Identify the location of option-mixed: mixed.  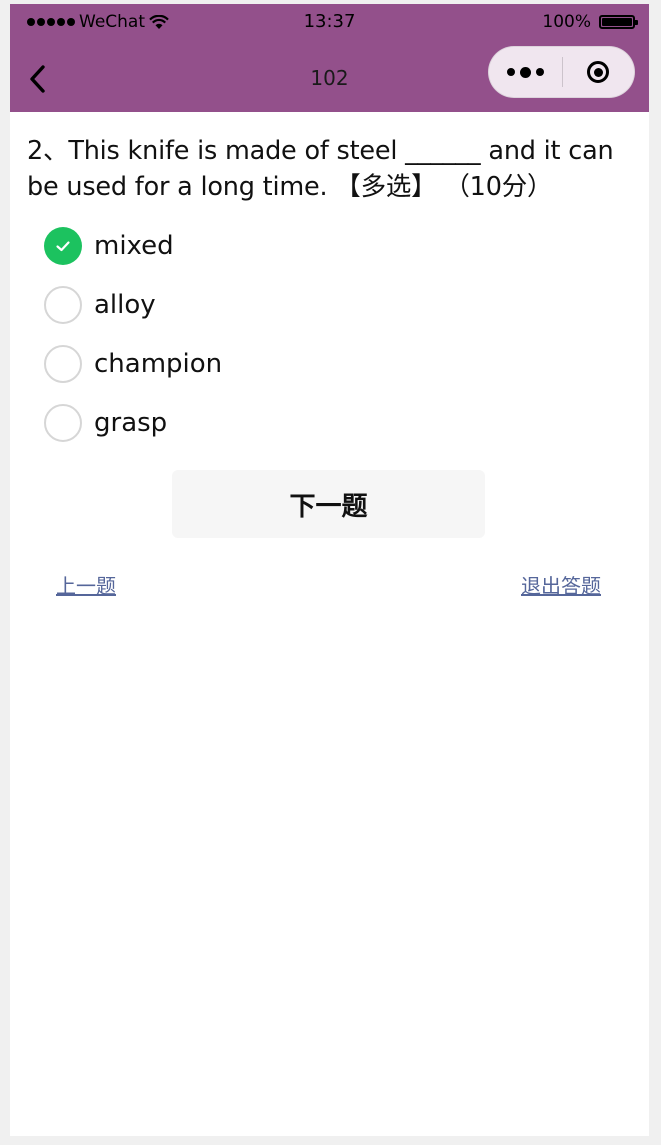
(133, 245).